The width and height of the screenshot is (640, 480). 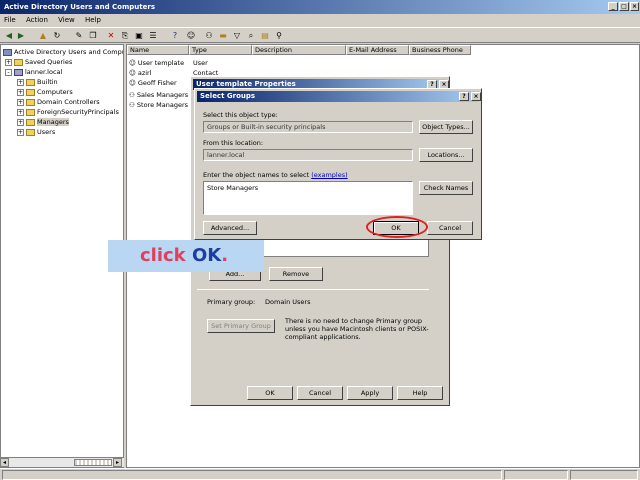 I want to click on tree-item-foreign-security: + ForeignSecurityPrincipals, so click(x=68, y=112).